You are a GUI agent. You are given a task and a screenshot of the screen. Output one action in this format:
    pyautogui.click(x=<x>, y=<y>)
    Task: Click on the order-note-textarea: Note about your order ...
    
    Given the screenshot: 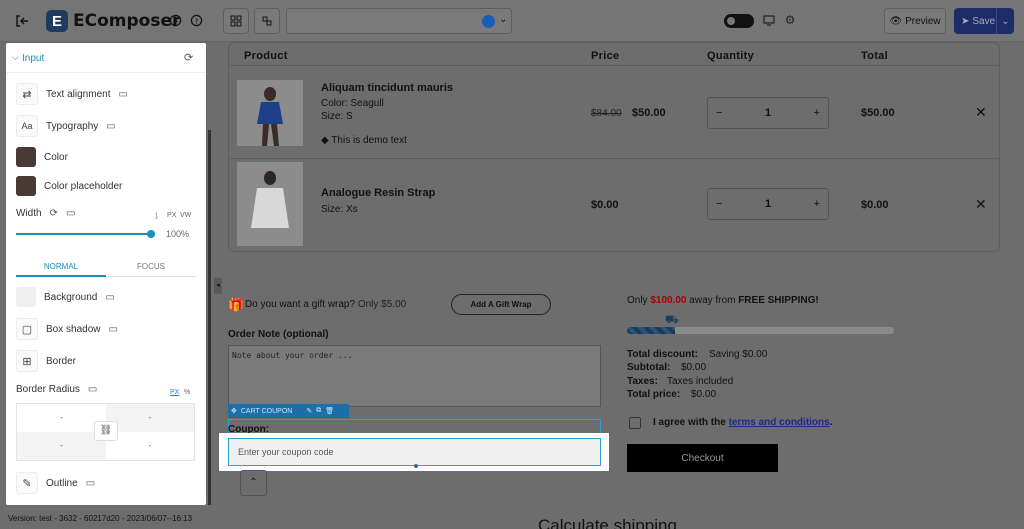 What is the action you would take?
    pyautogui.click(x=414, y=376)
    